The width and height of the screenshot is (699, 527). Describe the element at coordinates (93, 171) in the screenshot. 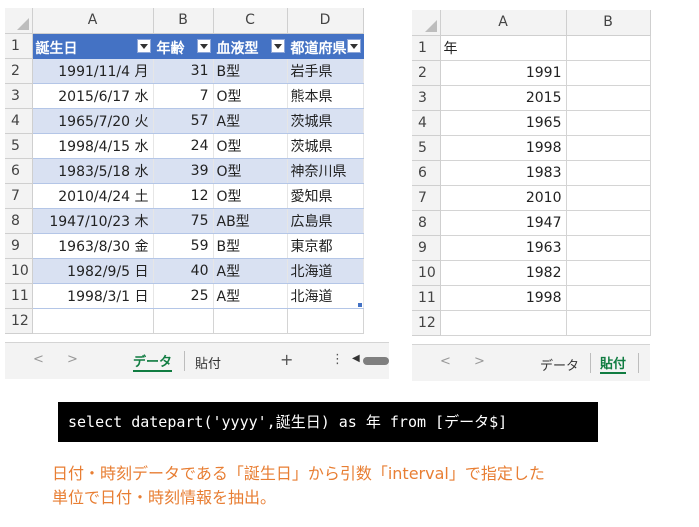

I see `cell: 1983/5/18 水` at that location.